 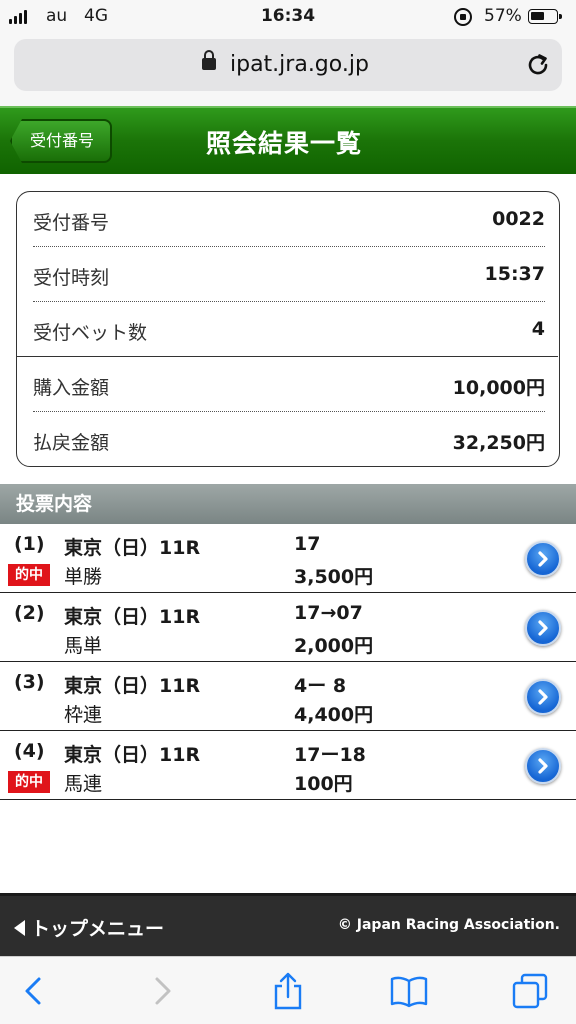 What do you see at coordinates (538, 329) in the screenshot?
I see `summary-value: 4` at bounding box center [538, 329].